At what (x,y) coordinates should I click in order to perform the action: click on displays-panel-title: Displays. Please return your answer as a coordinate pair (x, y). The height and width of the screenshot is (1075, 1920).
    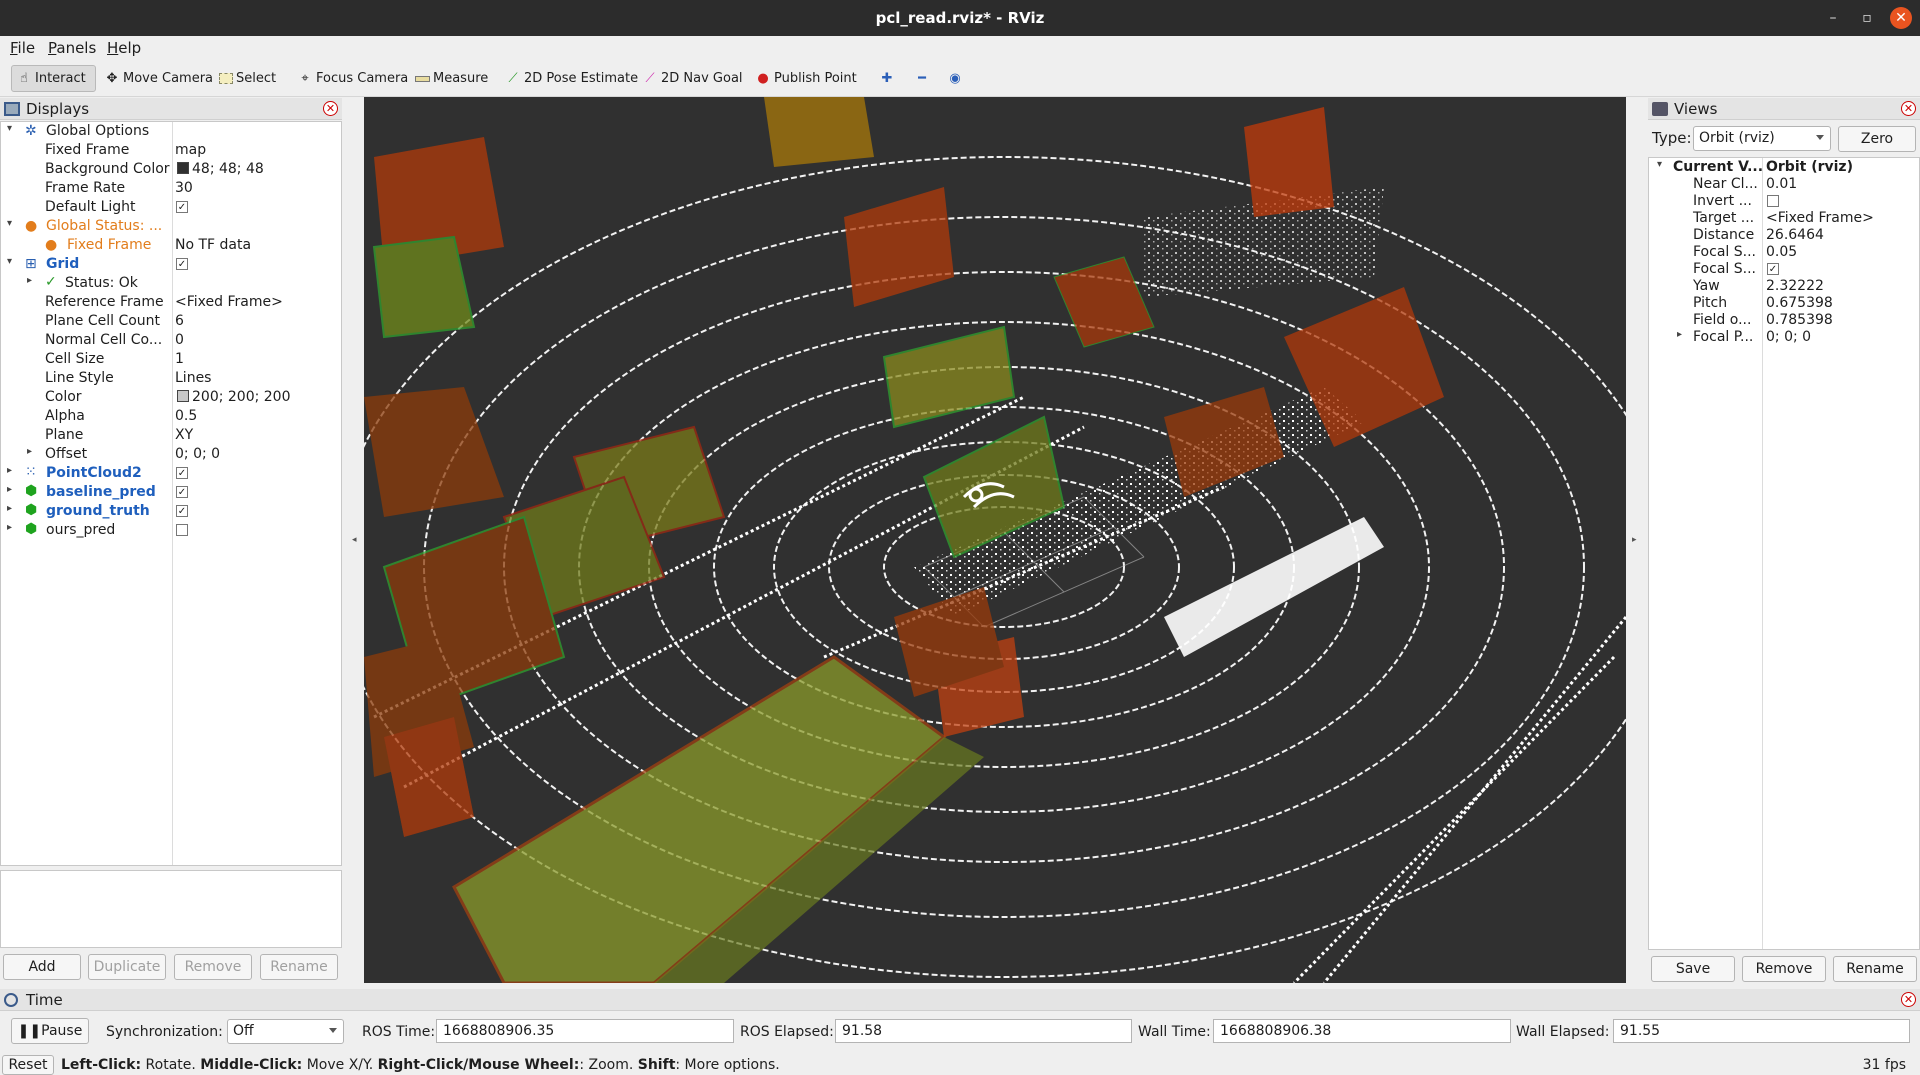
    Looking at the image, I should click on (58, 109).